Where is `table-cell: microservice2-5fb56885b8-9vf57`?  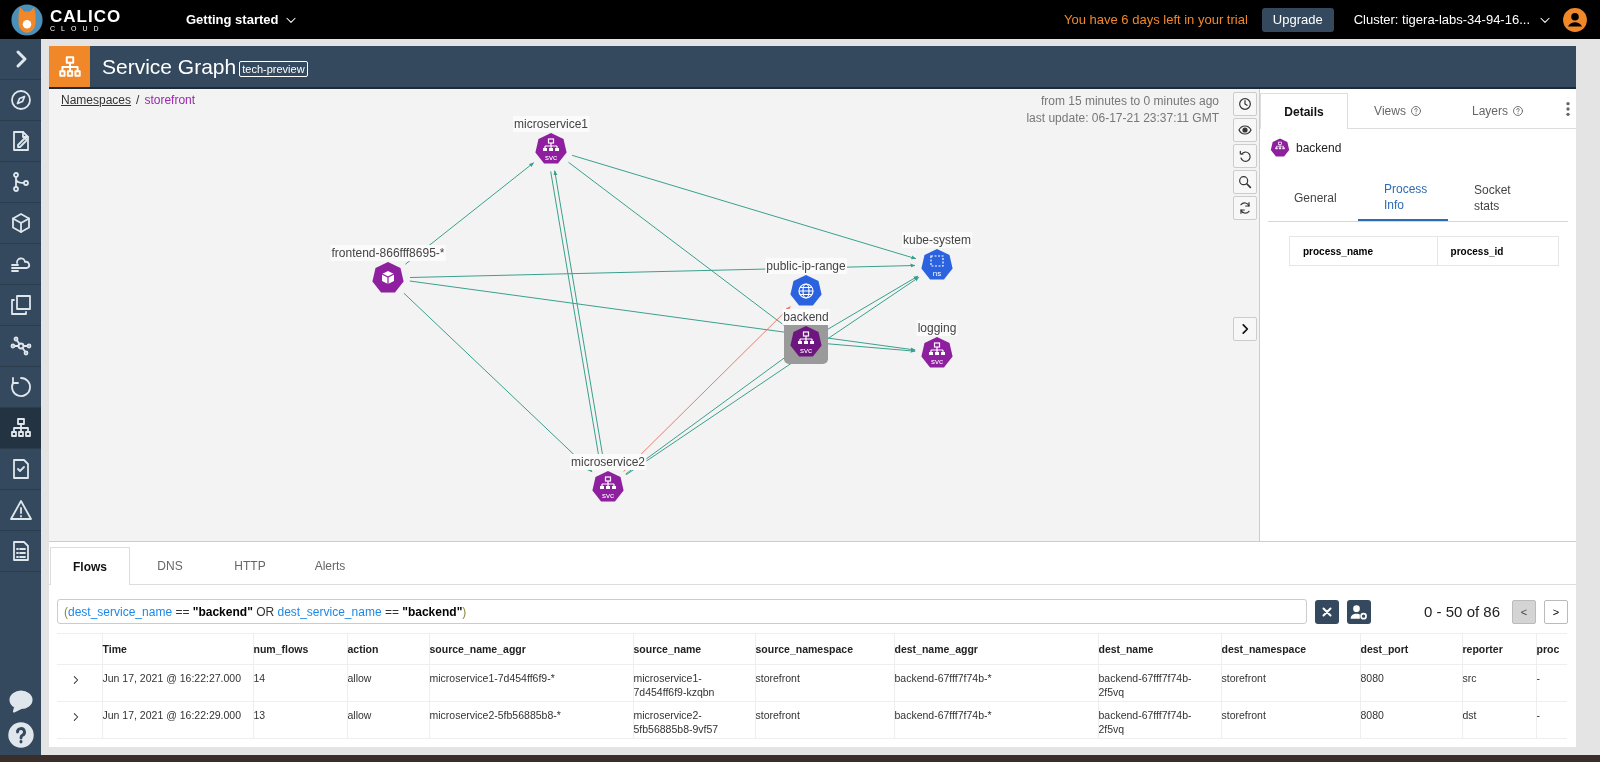 table-cell: microservice2-5fb56885b8-9vf57 is located at coordinates (694, 720).